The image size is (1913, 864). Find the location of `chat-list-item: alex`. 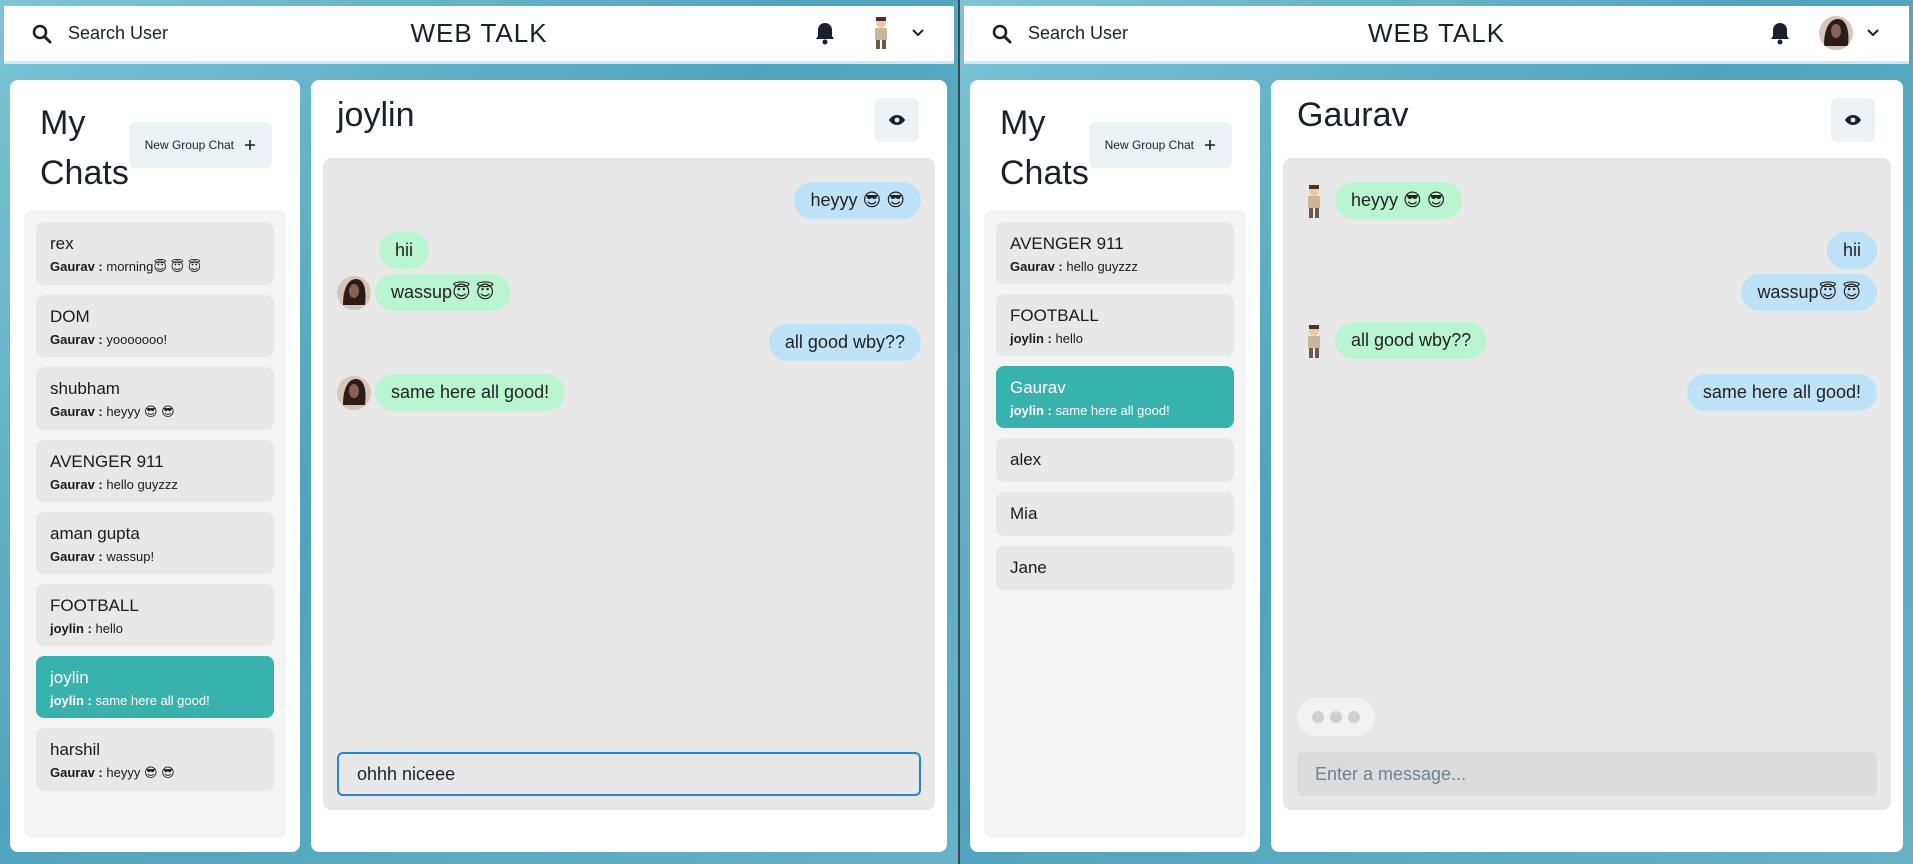

chat-list-item: alex is located at coordinates (1115, 460).